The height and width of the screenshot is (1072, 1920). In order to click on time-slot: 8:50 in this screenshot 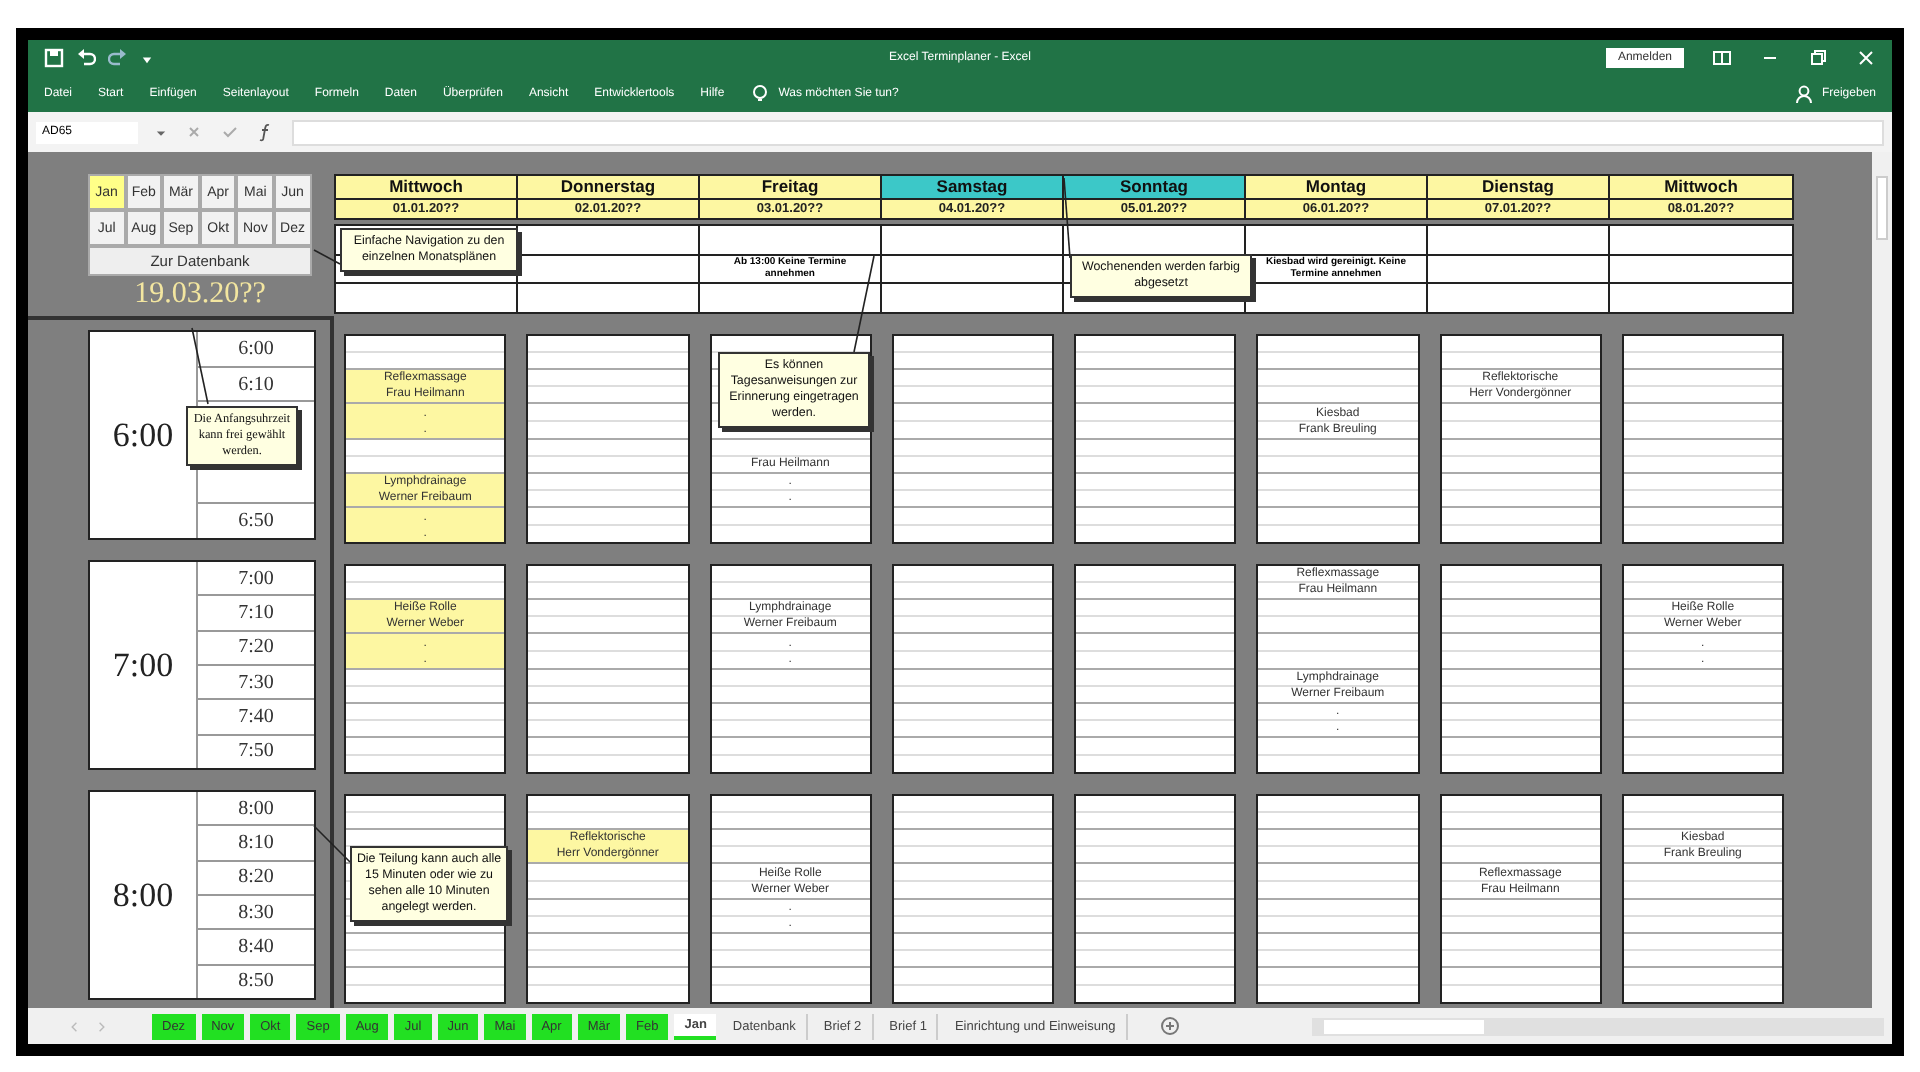, I will do `click(256, 981)`.